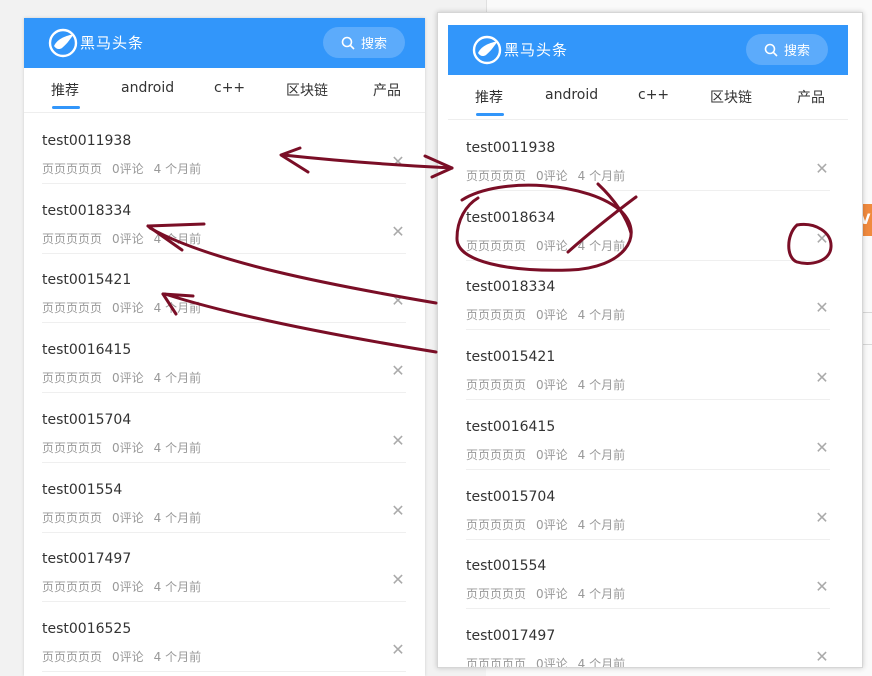 The width and height of the screenshot is (872, 676). I want to click on active-tab-indicator, so click(490, 114).